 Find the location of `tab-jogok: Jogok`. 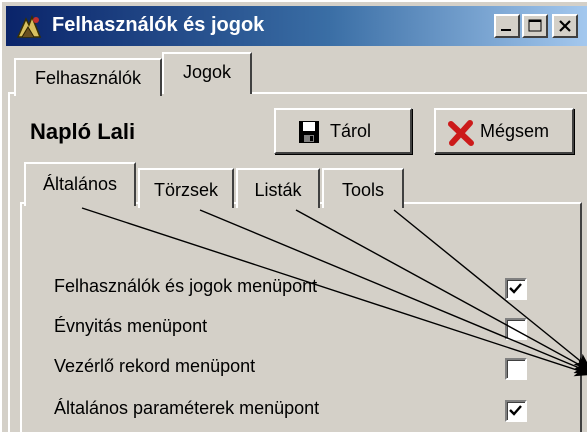

tab-jogok: Jogok is located at coordinates (207, 73).